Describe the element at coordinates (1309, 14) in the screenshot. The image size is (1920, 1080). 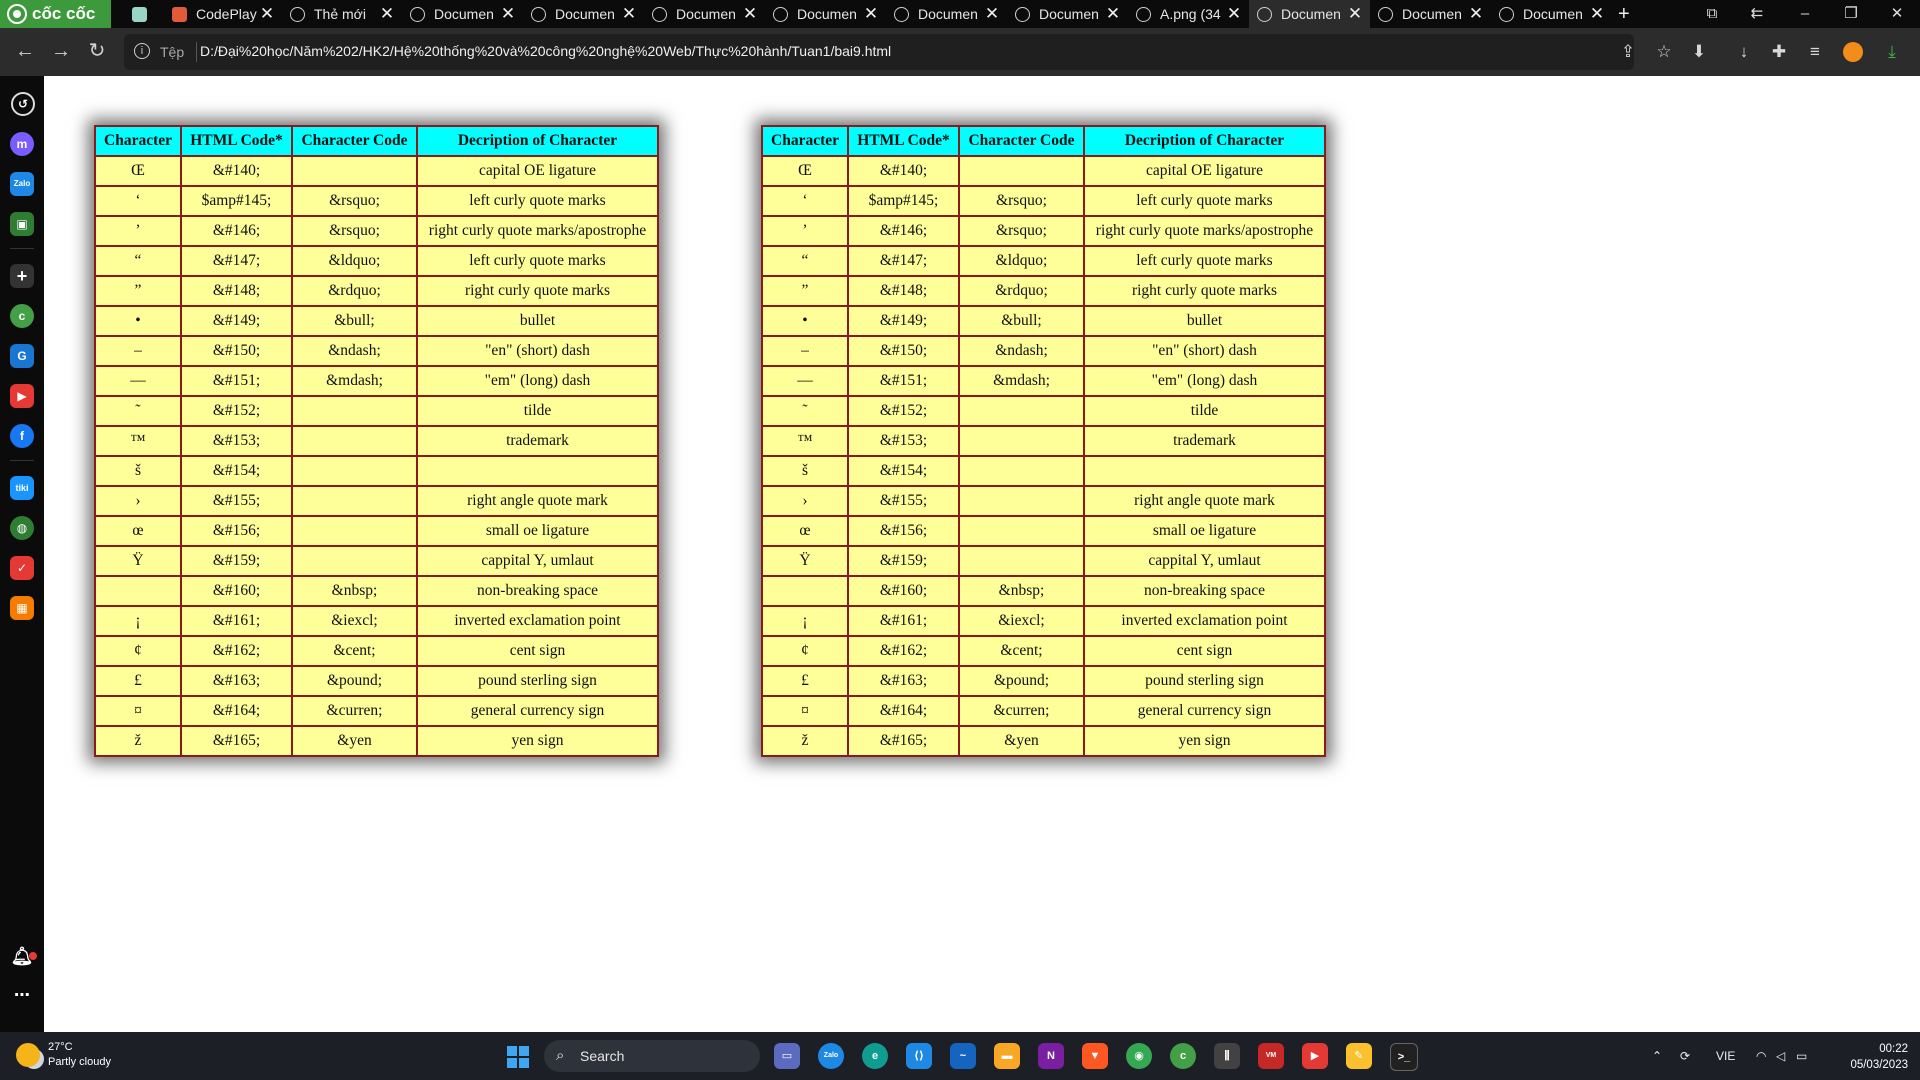
I see `tab-10: Documen ✕` at that location.